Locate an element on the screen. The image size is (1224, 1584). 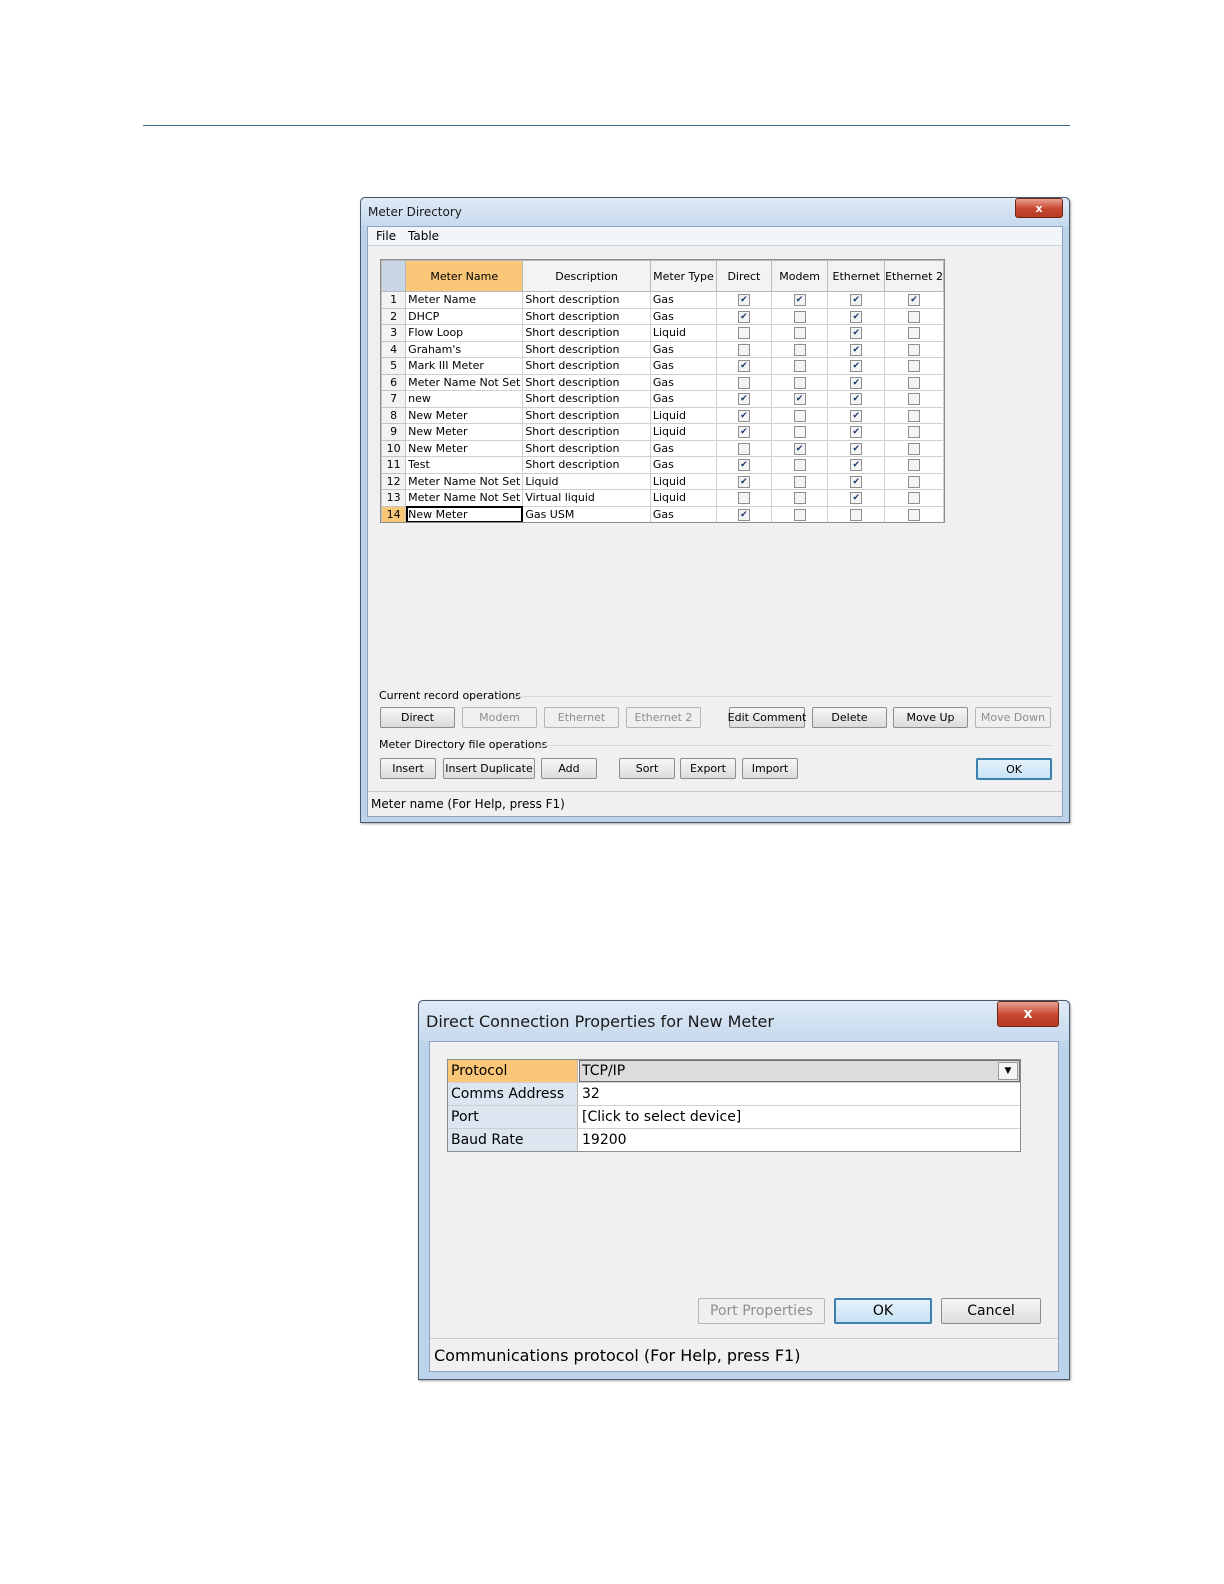
property-row-comms-address: Comms Address 32 is located at coordinates (734, 1094).